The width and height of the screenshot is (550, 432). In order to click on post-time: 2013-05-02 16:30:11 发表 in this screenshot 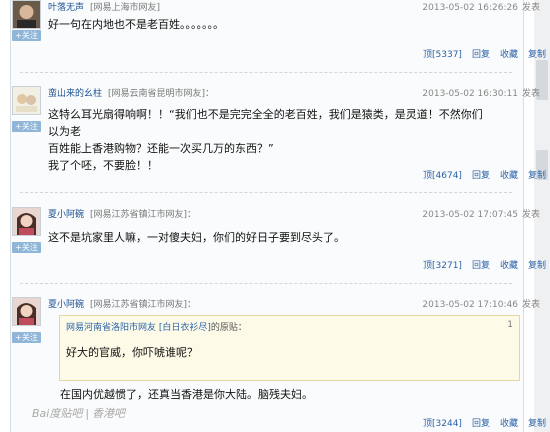, I will do `click(481, 92)`.